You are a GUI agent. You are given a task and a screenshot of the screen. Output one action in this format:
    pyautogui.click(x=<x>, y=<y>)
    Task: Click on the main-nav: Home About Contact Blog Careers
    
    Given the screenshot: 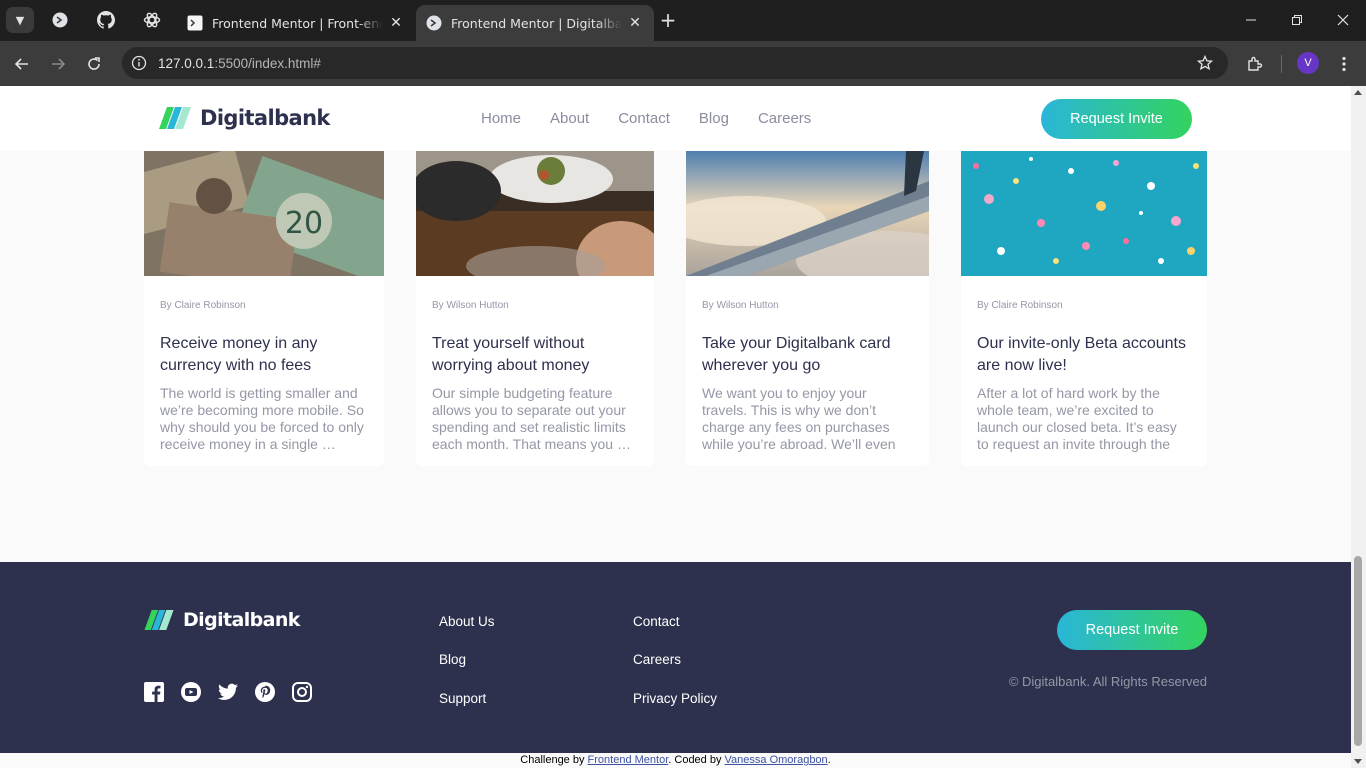 What is the action you would take?
    pyautogui.click(x=660, y=118)
    